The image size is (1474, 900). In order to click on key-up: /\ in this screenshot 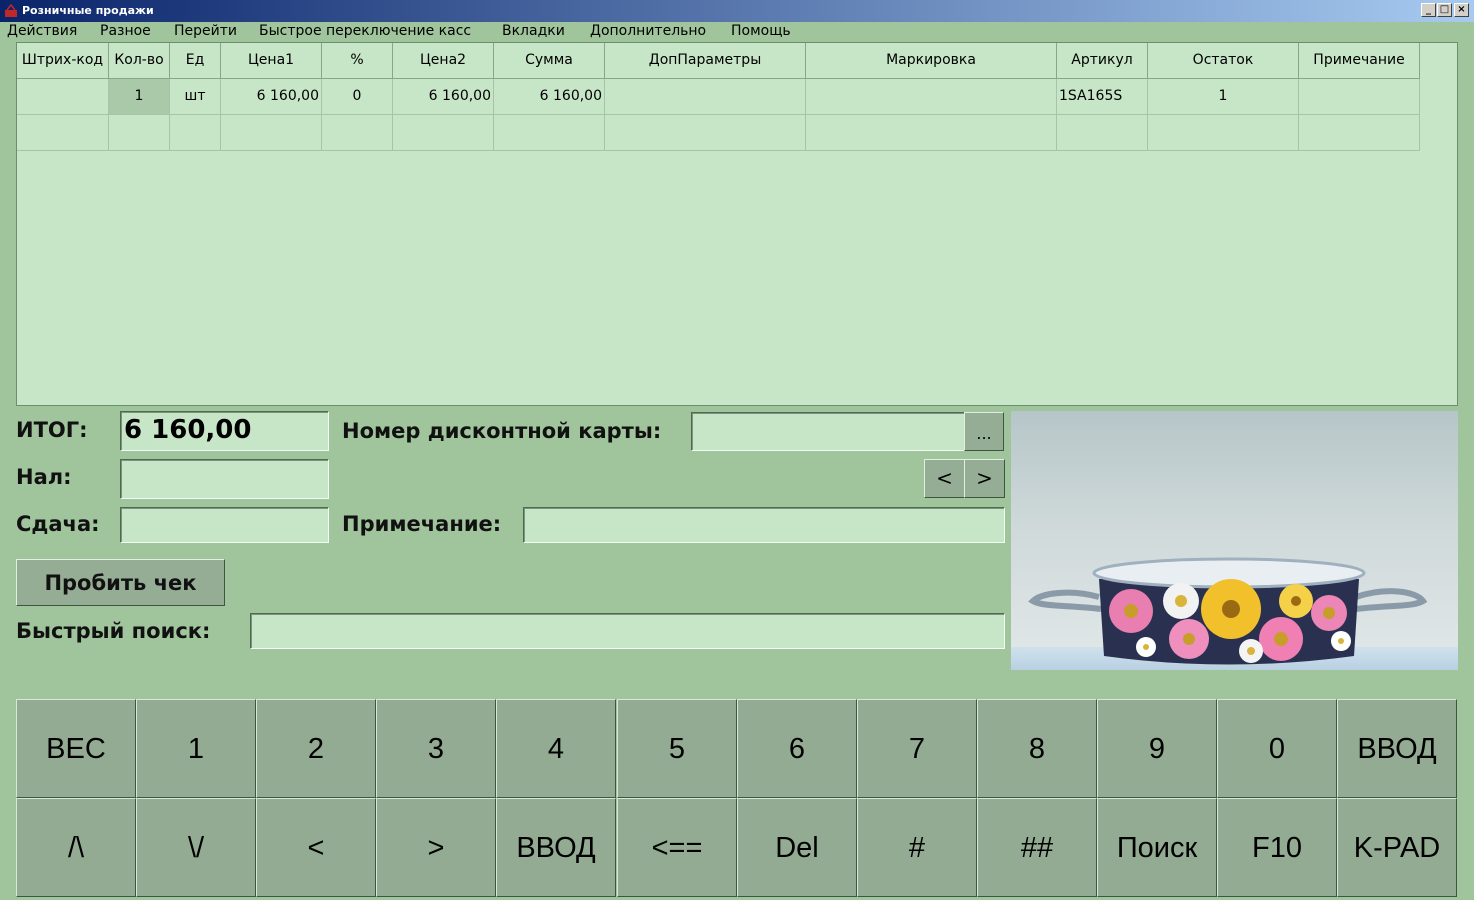, I will do `click(76, 847)`.